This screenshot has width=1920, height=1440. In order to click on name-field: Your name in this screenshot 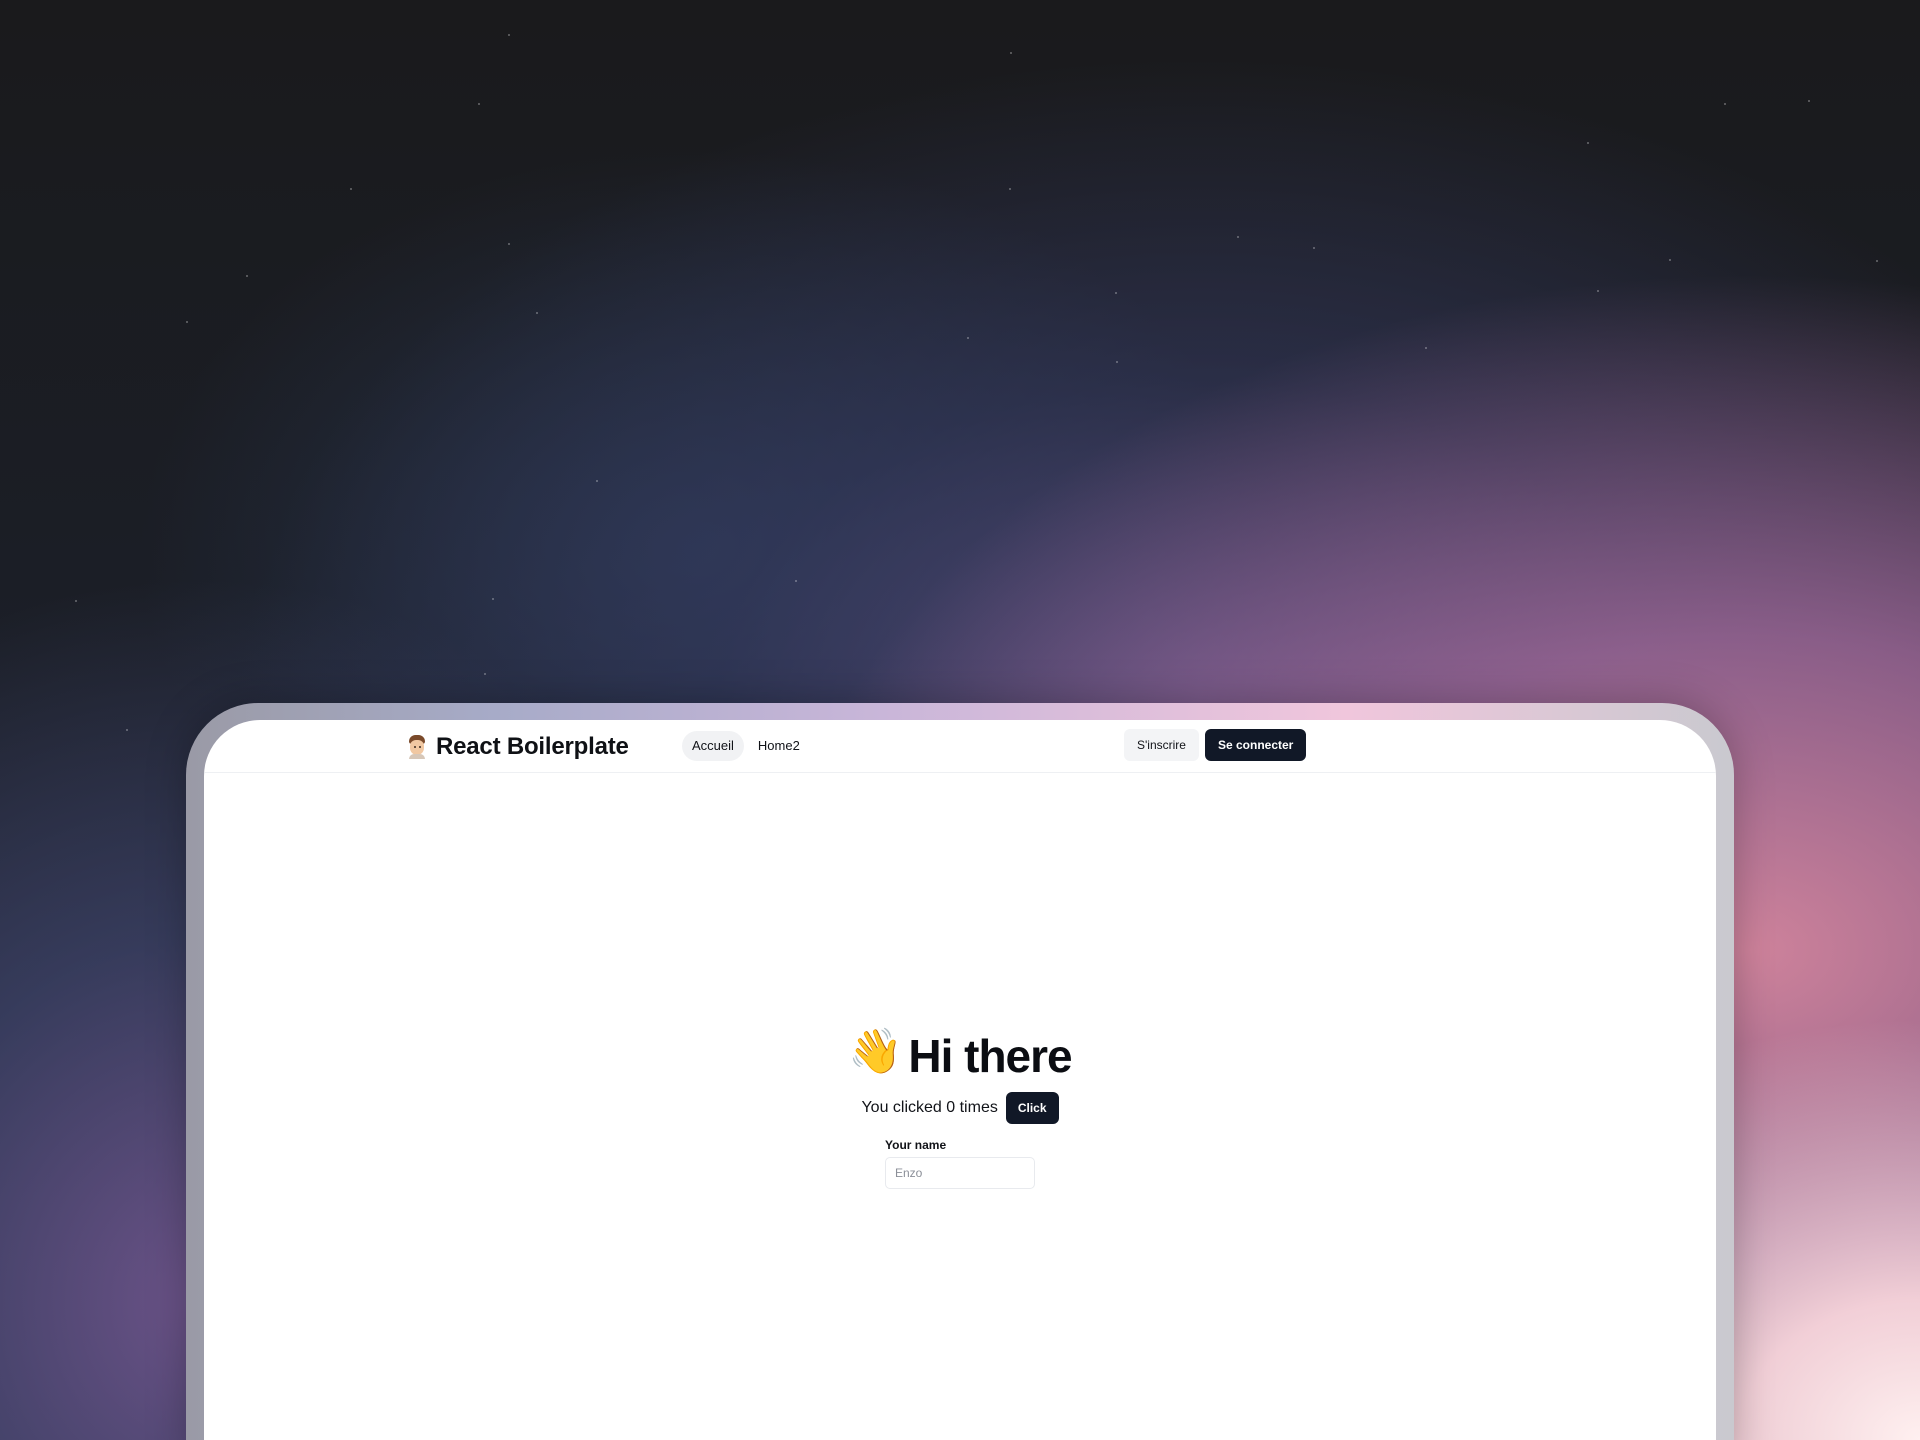, I will do `click(960, 1163)`.